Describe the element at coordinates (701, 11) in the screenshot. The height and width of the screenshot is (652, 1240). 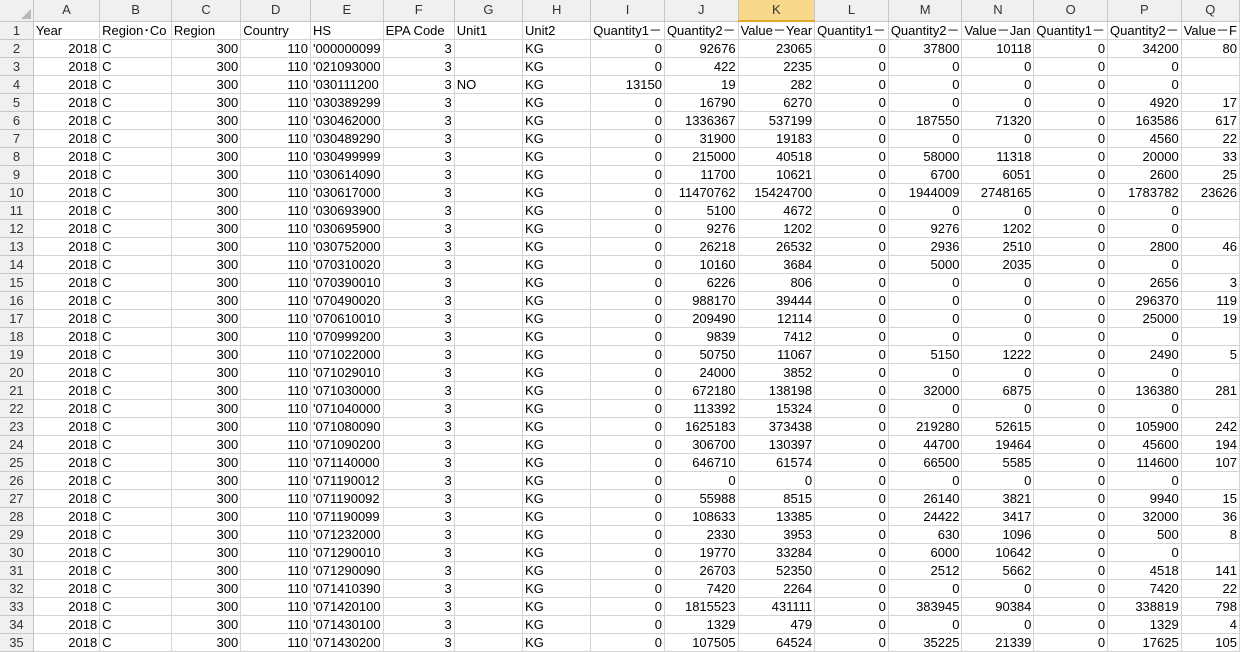
I see `column-header-j: J` at that location.